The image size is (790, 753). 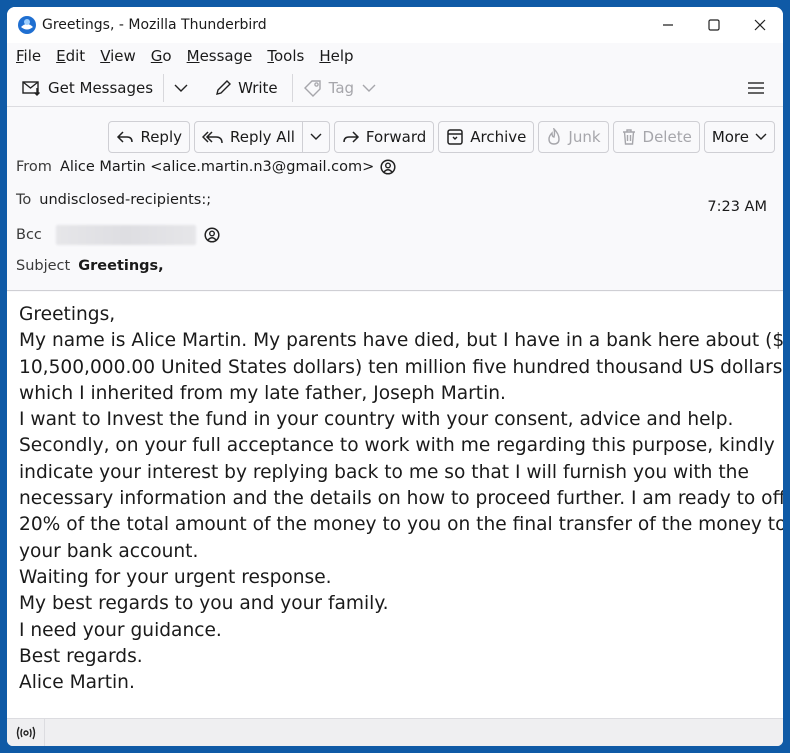 I want to click on menu-file-accel: F, so click(x=20, y=56).